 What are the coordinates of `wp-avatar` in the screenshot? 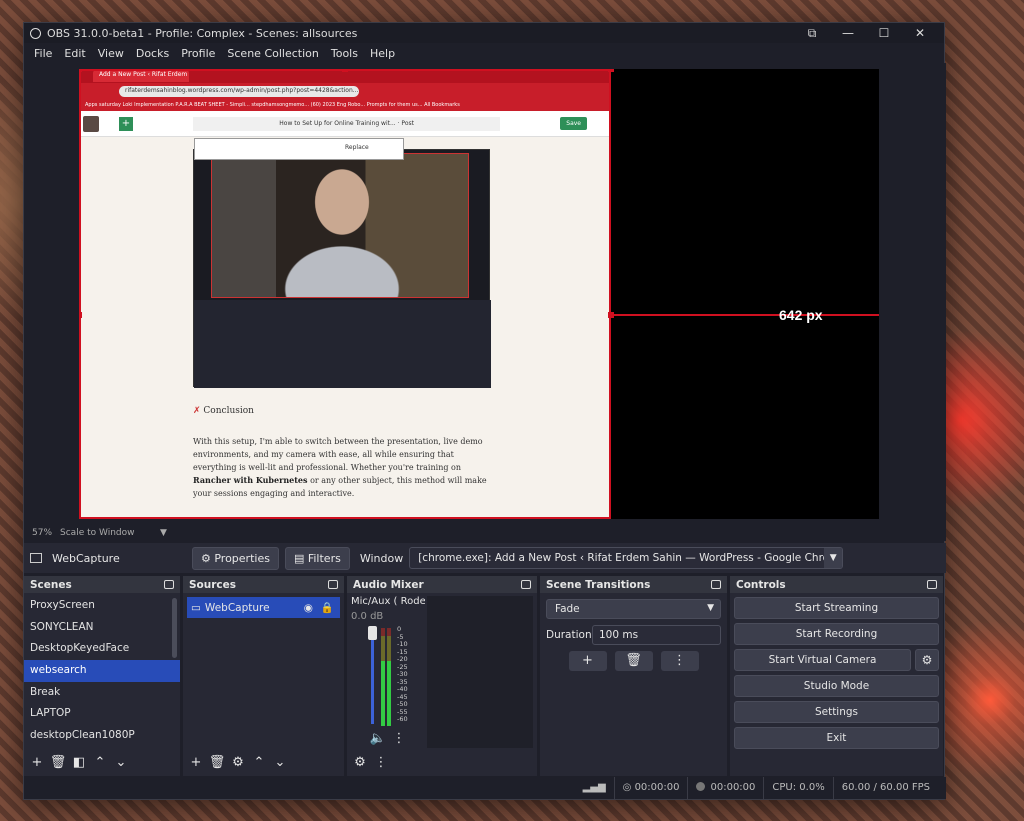 It's located at (91, 123).